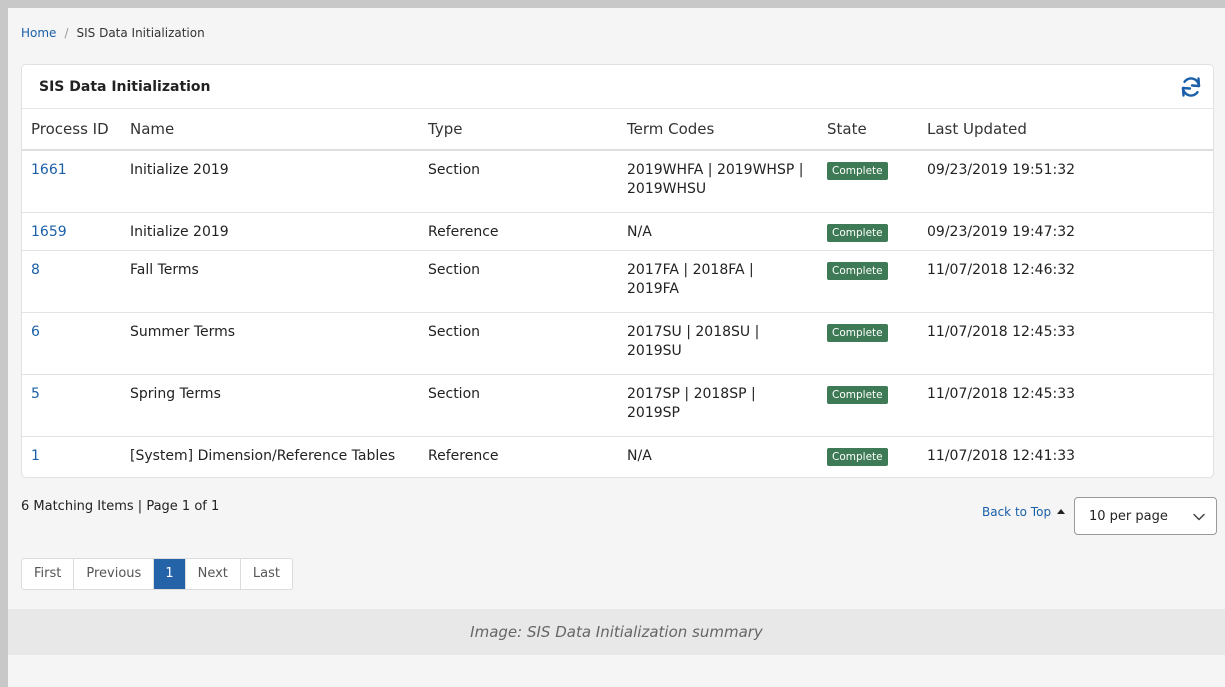 This screenshot has height=687, width=1225. I want to click on name-cell: Fall Terms, so click(270, 281).